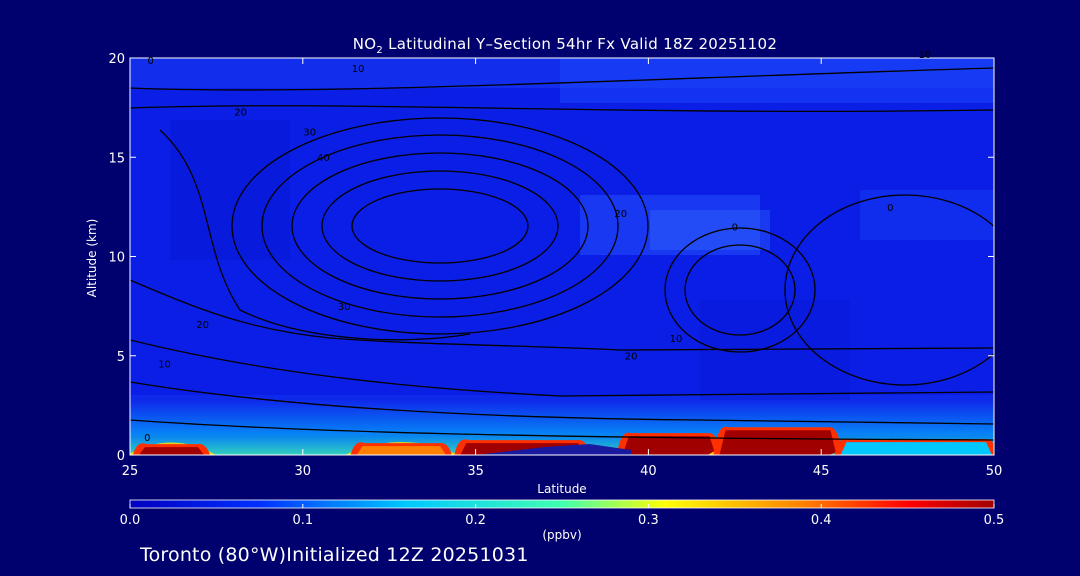  What do you see at coordinates (116, 258) in the screenshot?
I see `y-tick-label: 10` at bounding box center [116, 258].